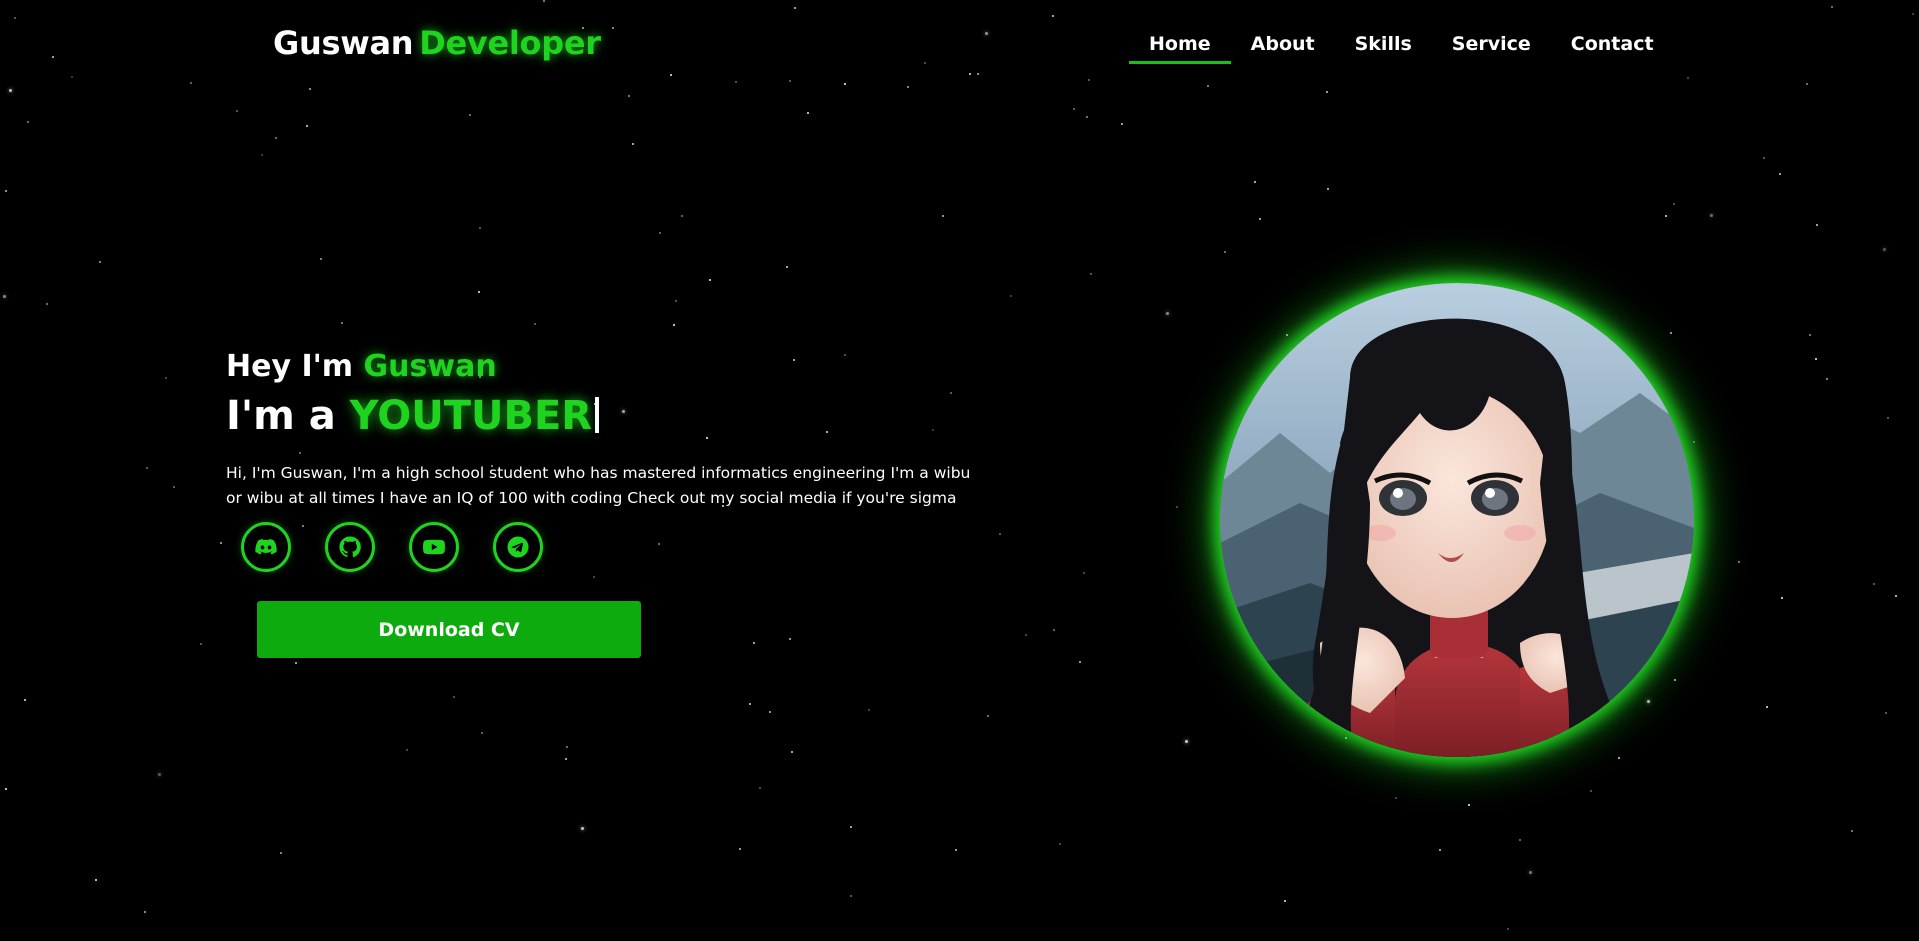 Image resolution: width=1919 pixels, height=941 pixels. Describe the element at coordinates (1491, 48) in the screenshot. I see `nav-service: Service` at that location.